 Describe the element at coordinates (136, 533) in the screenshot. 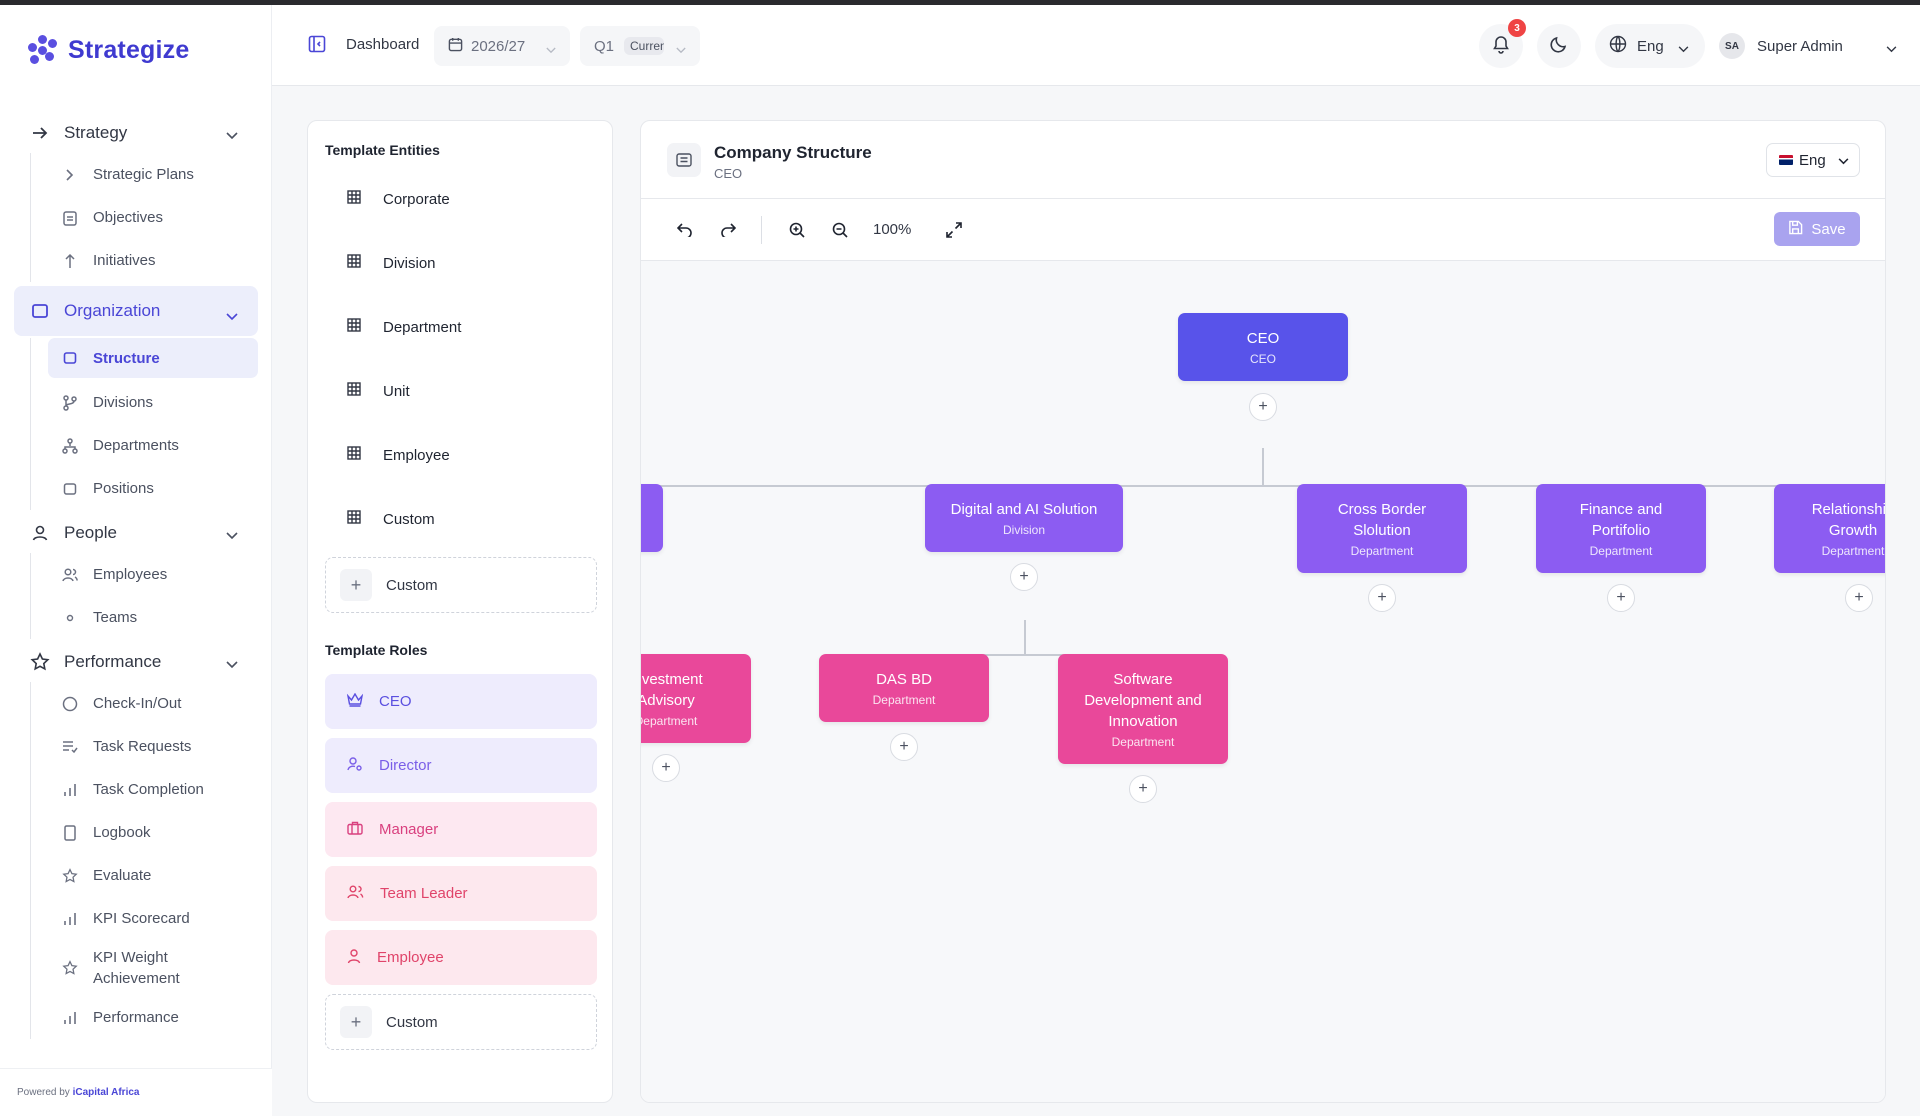

I see `nav-group-people: People` at that location.